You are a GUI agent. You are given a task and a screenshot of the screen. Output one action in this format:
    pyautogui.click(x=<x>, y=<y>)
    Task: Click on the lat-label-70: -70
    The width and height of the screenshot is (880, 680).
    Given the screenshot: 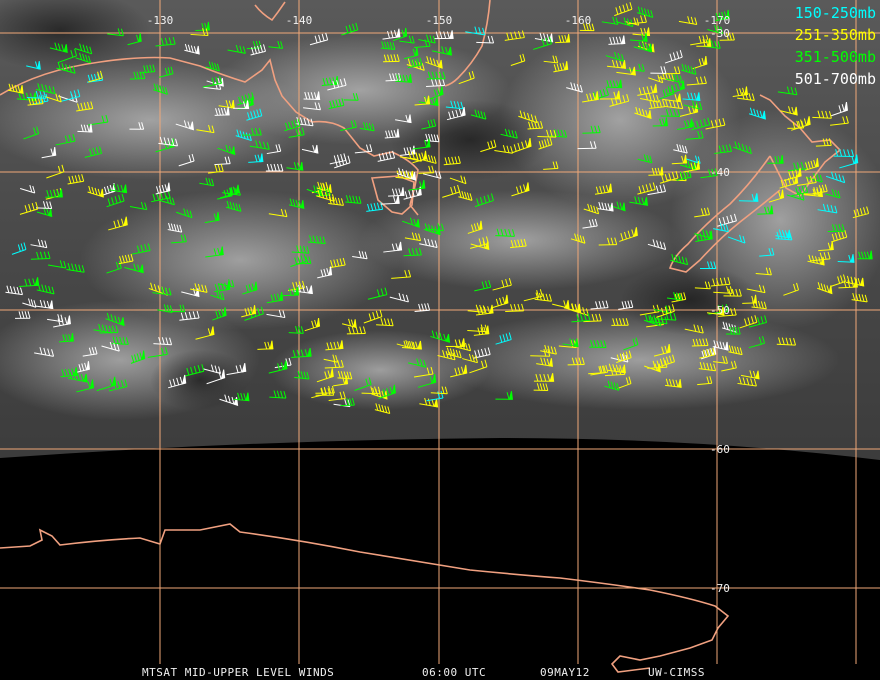 What is the action you would take?
    pyautogui.click(x=720, y=588)
    